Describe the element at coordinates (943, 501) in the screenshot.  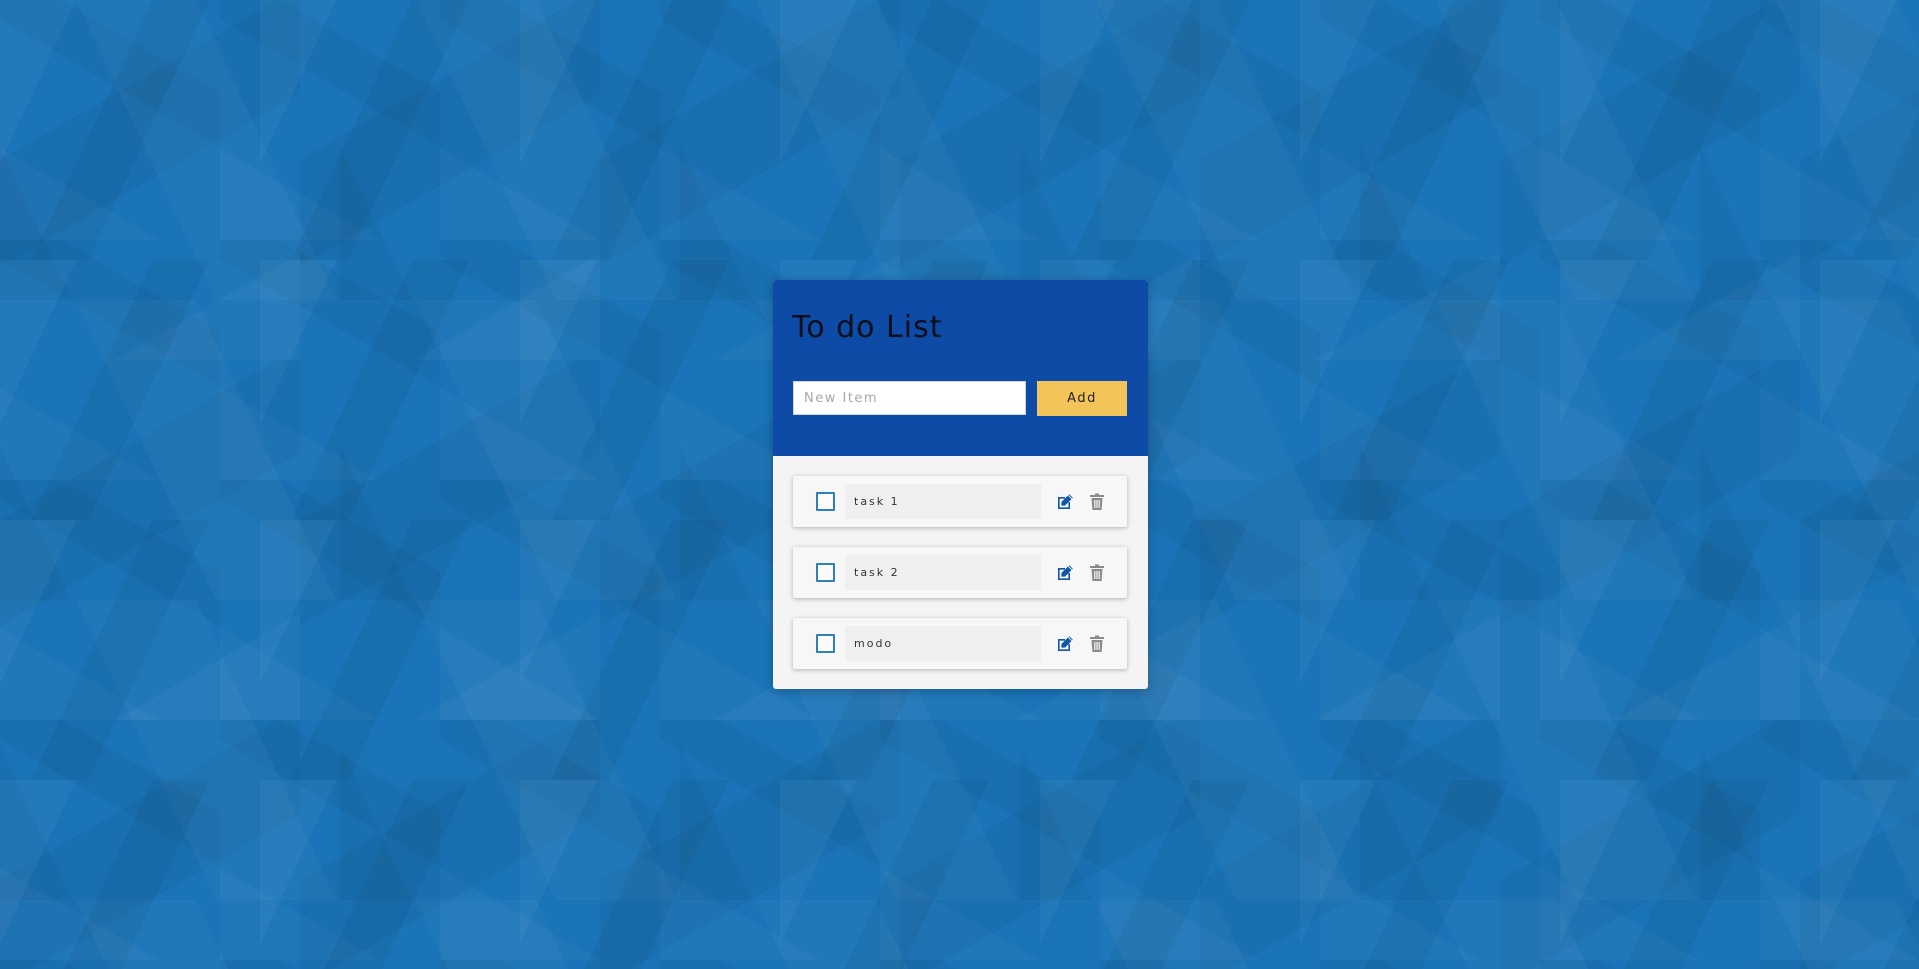
I see `task-text: task 1` at that location.